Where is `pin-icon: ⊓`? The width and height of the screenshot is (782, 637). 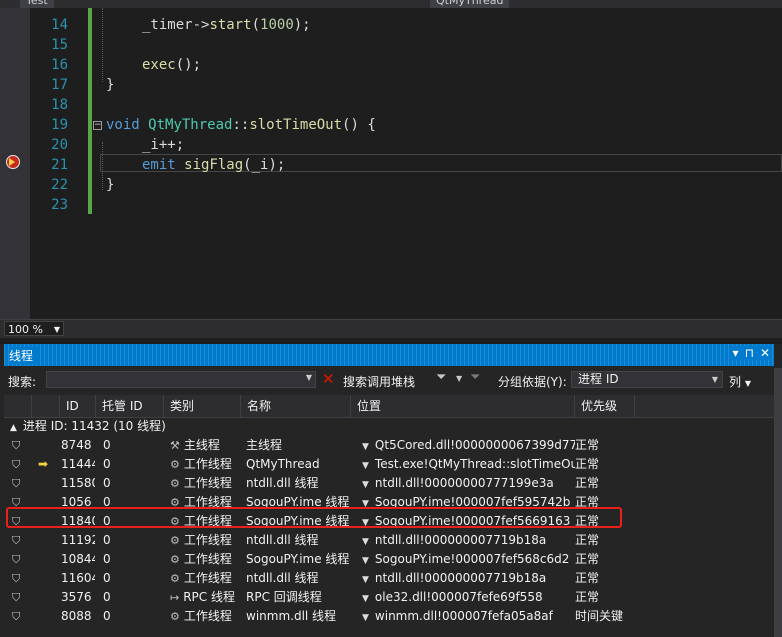 pin-icon: ⊓ is located at coordinates (749, 353).